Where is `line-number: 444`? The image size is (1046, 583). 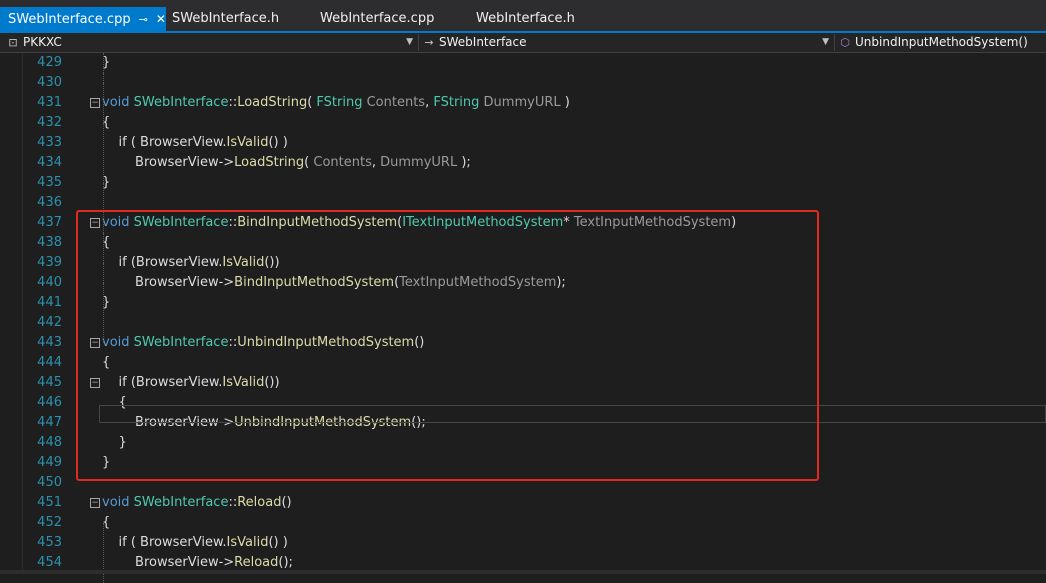
line-number: 444 is located at coordinates (49, 362).